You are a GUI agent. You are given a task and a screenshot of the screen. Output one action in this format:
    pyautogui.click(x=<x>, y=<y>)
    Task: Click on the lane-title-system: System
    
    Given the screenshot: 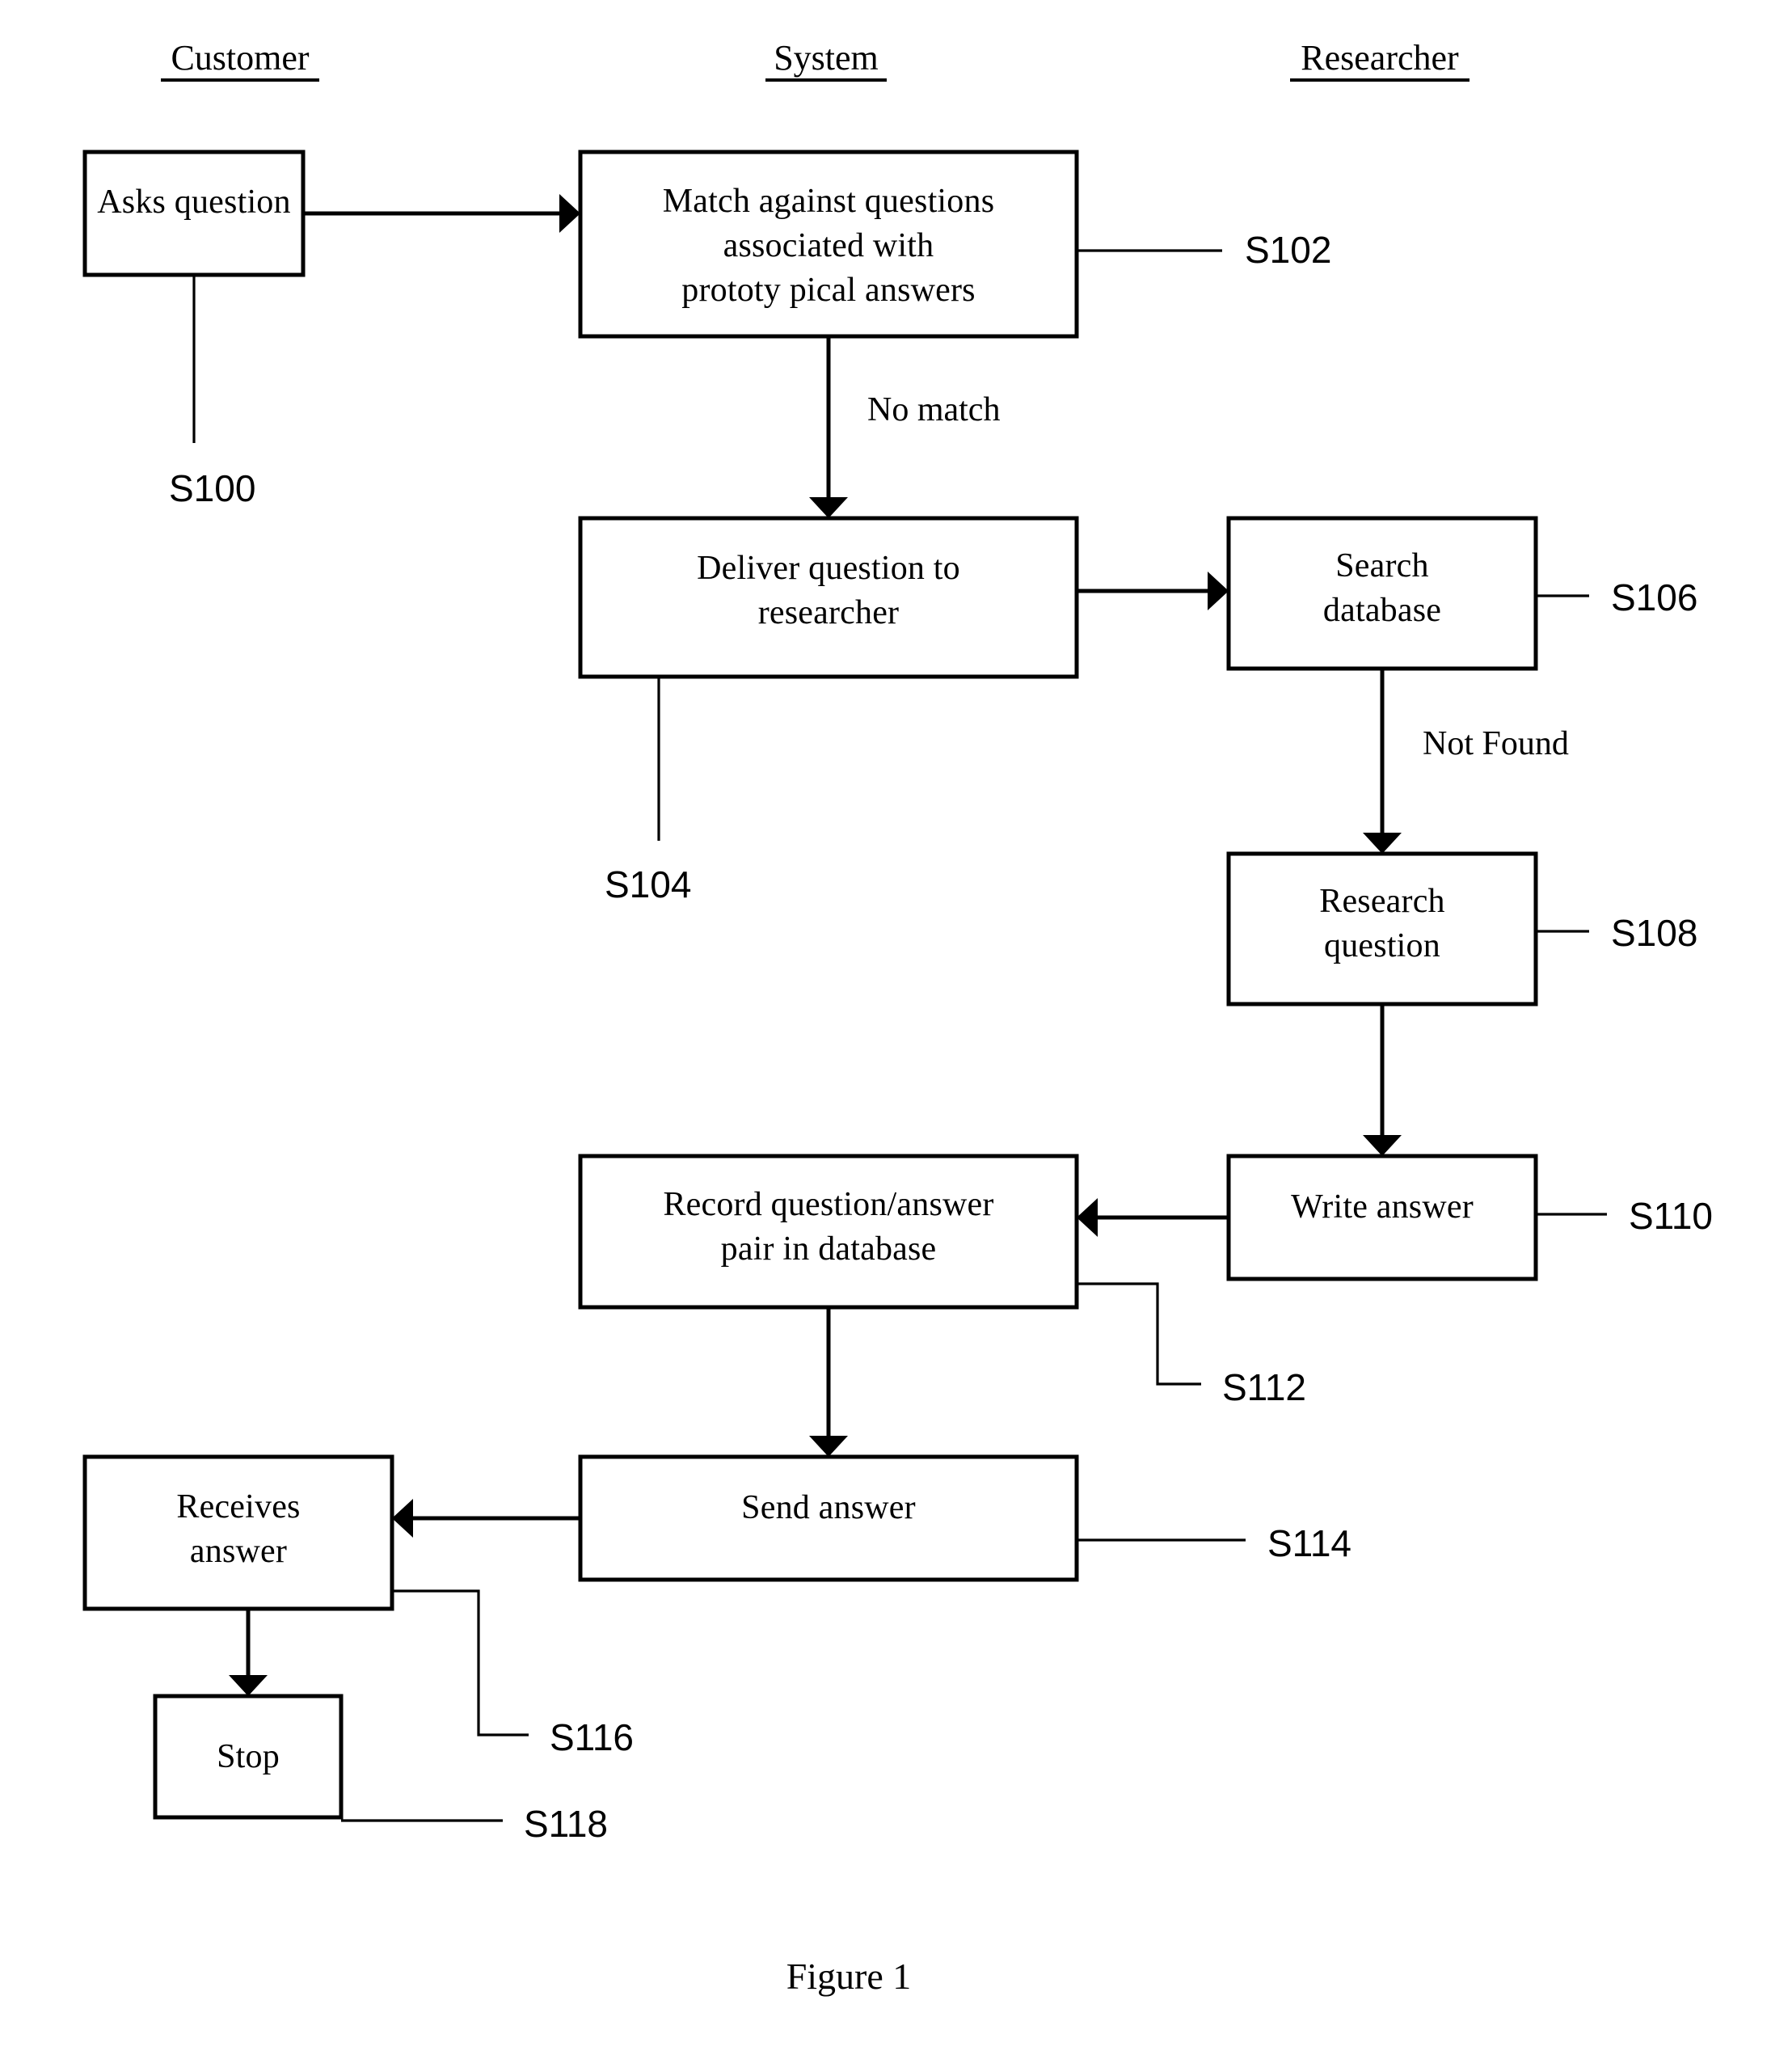 What is the action you would take?
    pyautogui.click(x=826, y=58)
    